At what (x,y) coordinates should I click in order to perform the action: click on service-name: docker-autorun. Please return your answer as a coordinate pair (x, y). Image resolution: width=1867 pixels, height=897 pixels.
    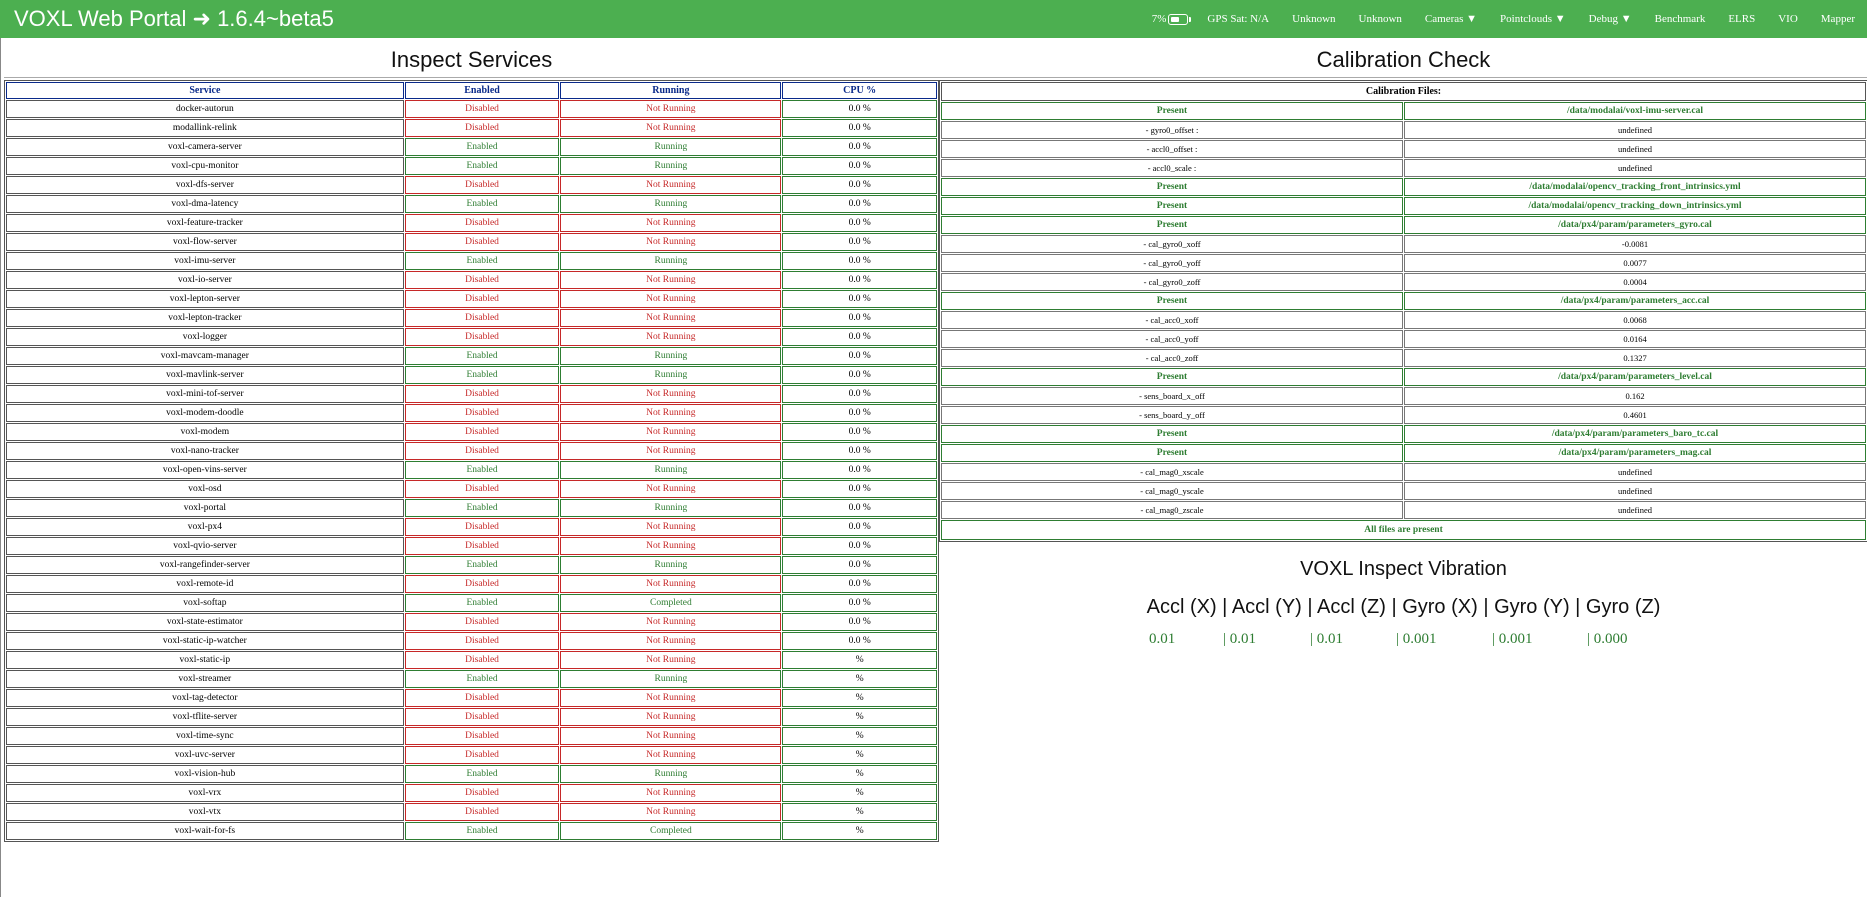
    Looking at the image, I should click on (205, 109).